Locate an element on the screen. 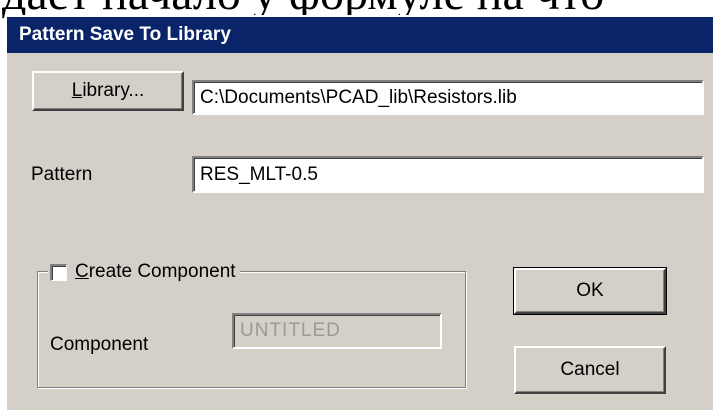 The width and height of the screenshot is (713, 410). cancel-button-label: Cancel is located at coordinates (590, 369).